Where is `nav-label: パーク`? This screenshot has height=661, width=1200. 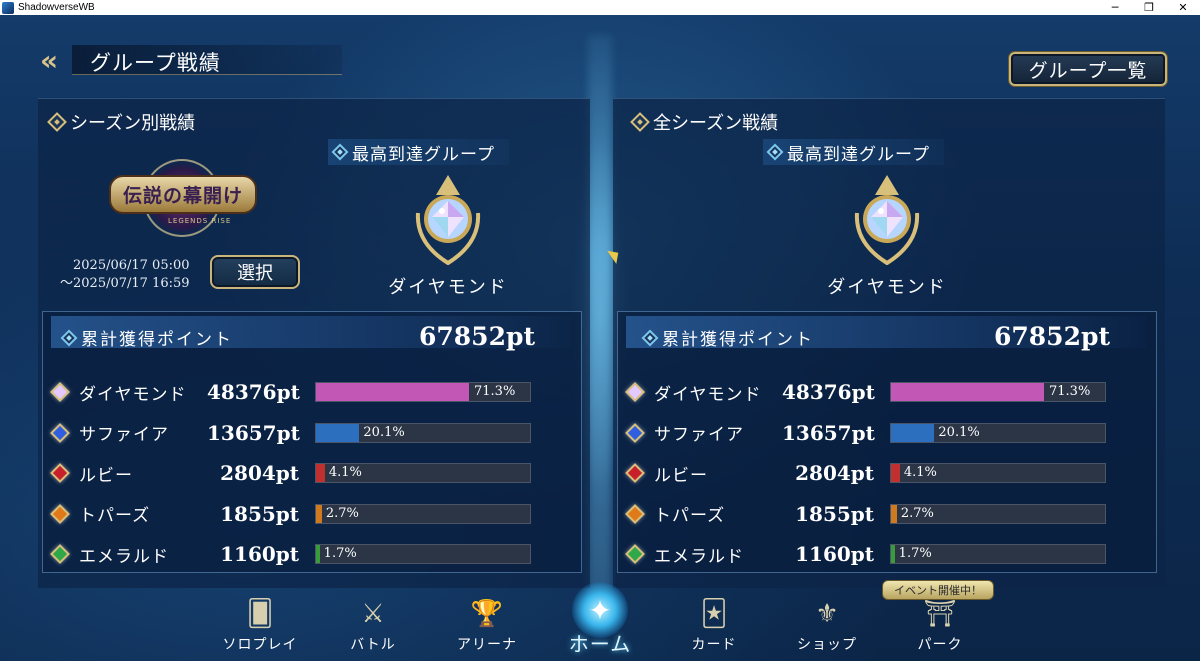
nav-label: パーク is located at coordinates (940, 645).